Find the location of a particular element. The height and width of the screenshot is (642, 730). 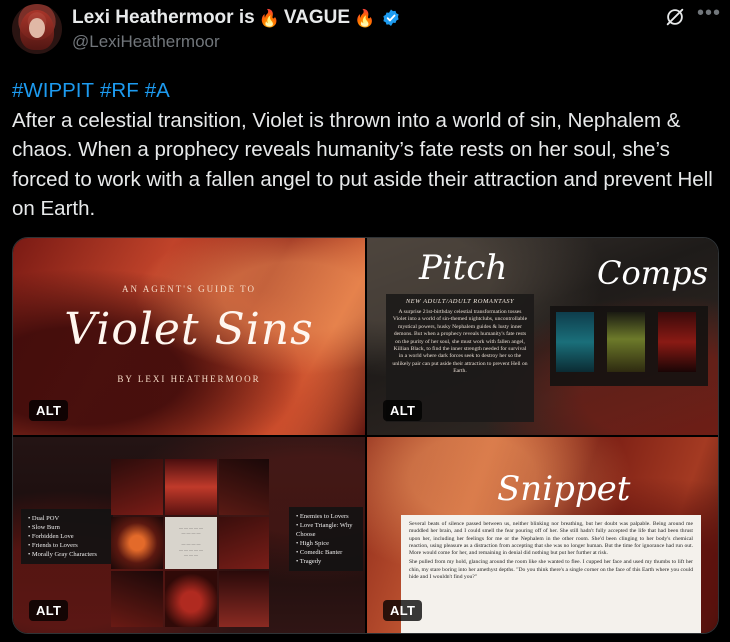

trope-item: • Friends to Lovers is located at coordinates (53, 545).